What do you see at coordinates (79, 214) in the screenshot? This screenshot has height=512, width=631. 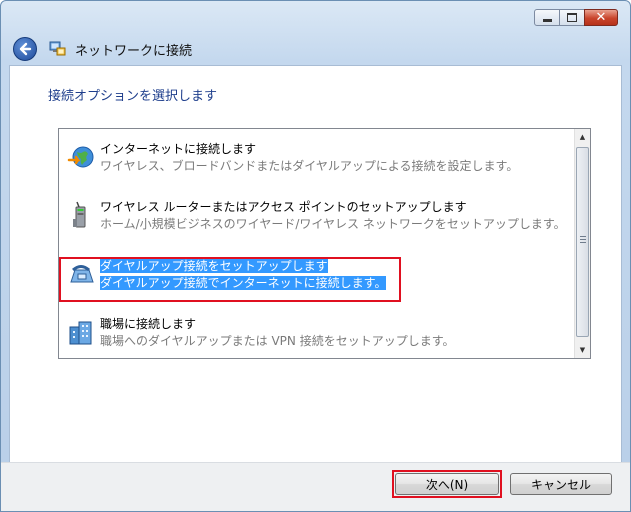 I see `wireless-router-icon` at bounding box center [79, 214].